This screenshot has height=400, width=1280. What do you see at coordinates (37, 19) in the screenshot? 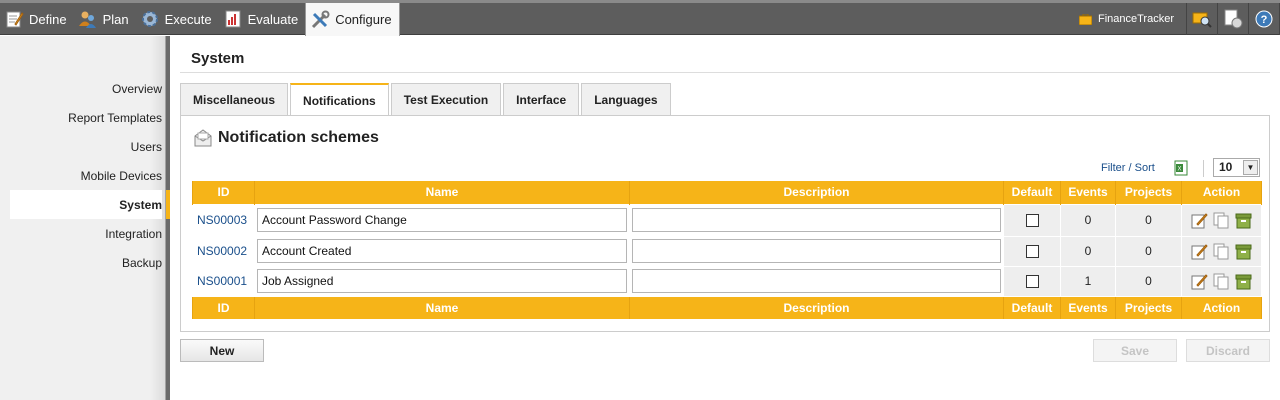
I see `nav-define: Define` at bounding box center [37, 19].